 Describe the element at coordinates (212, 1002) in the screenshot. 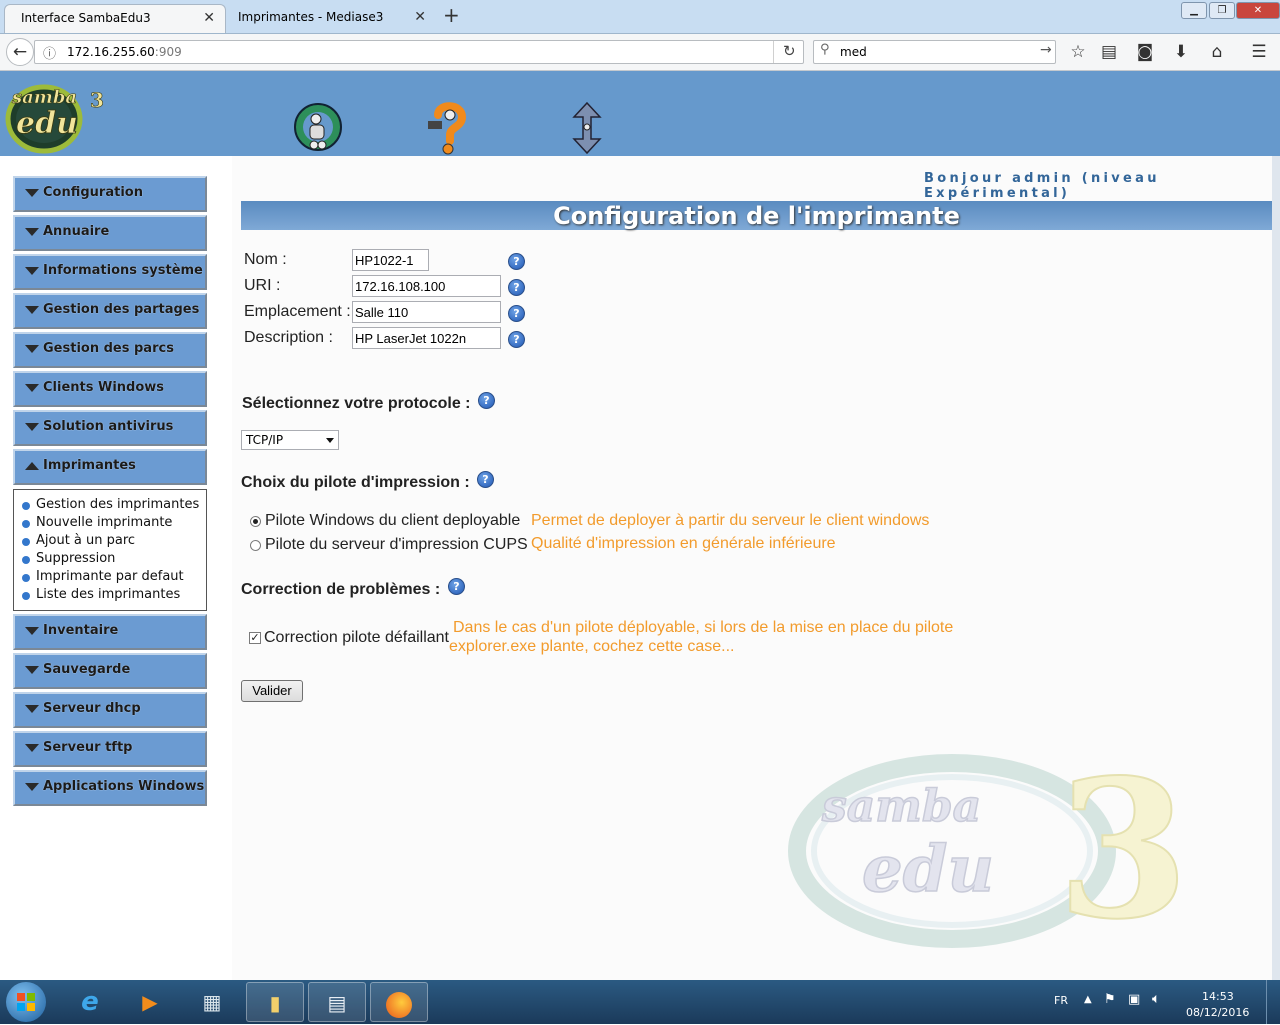

I see `taskbar-server-manager-icon: ▦` at that location.